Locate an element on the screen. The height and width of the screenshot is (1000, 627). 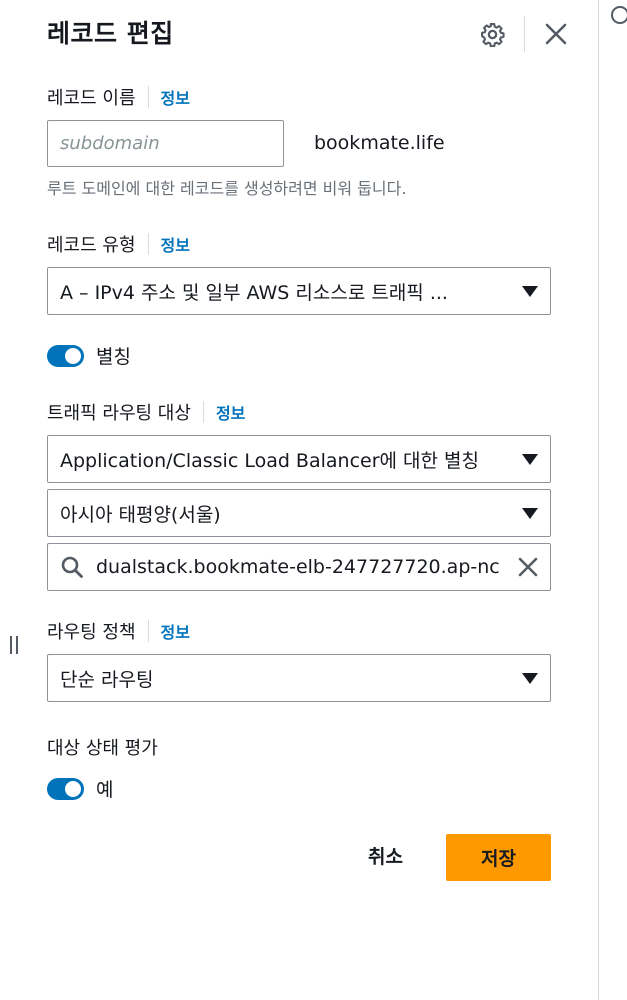
record-type-label: 레코드 유형 is located at coordinates (91, 245).